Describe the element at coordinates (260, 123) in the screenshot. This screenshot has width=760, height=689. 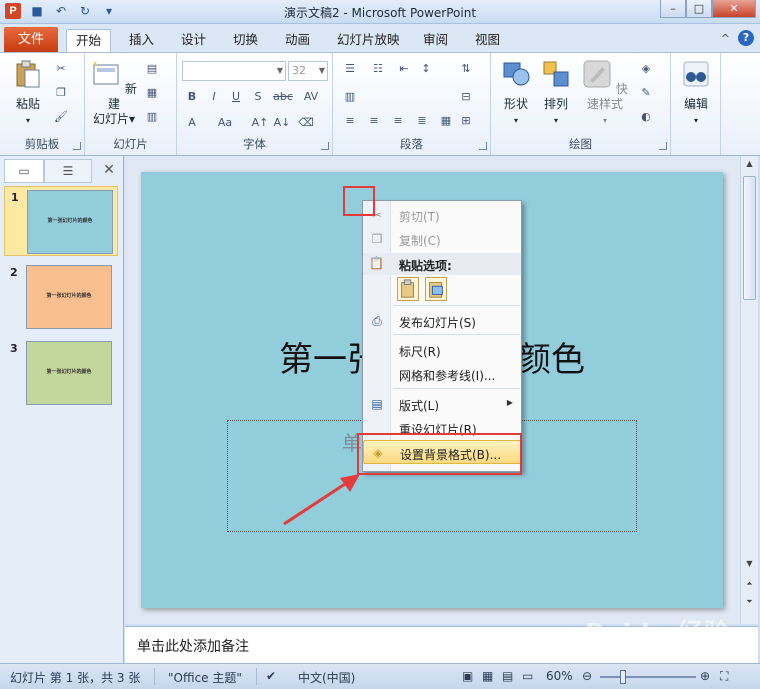
I see `grow-font-icon: A↑` at that location.